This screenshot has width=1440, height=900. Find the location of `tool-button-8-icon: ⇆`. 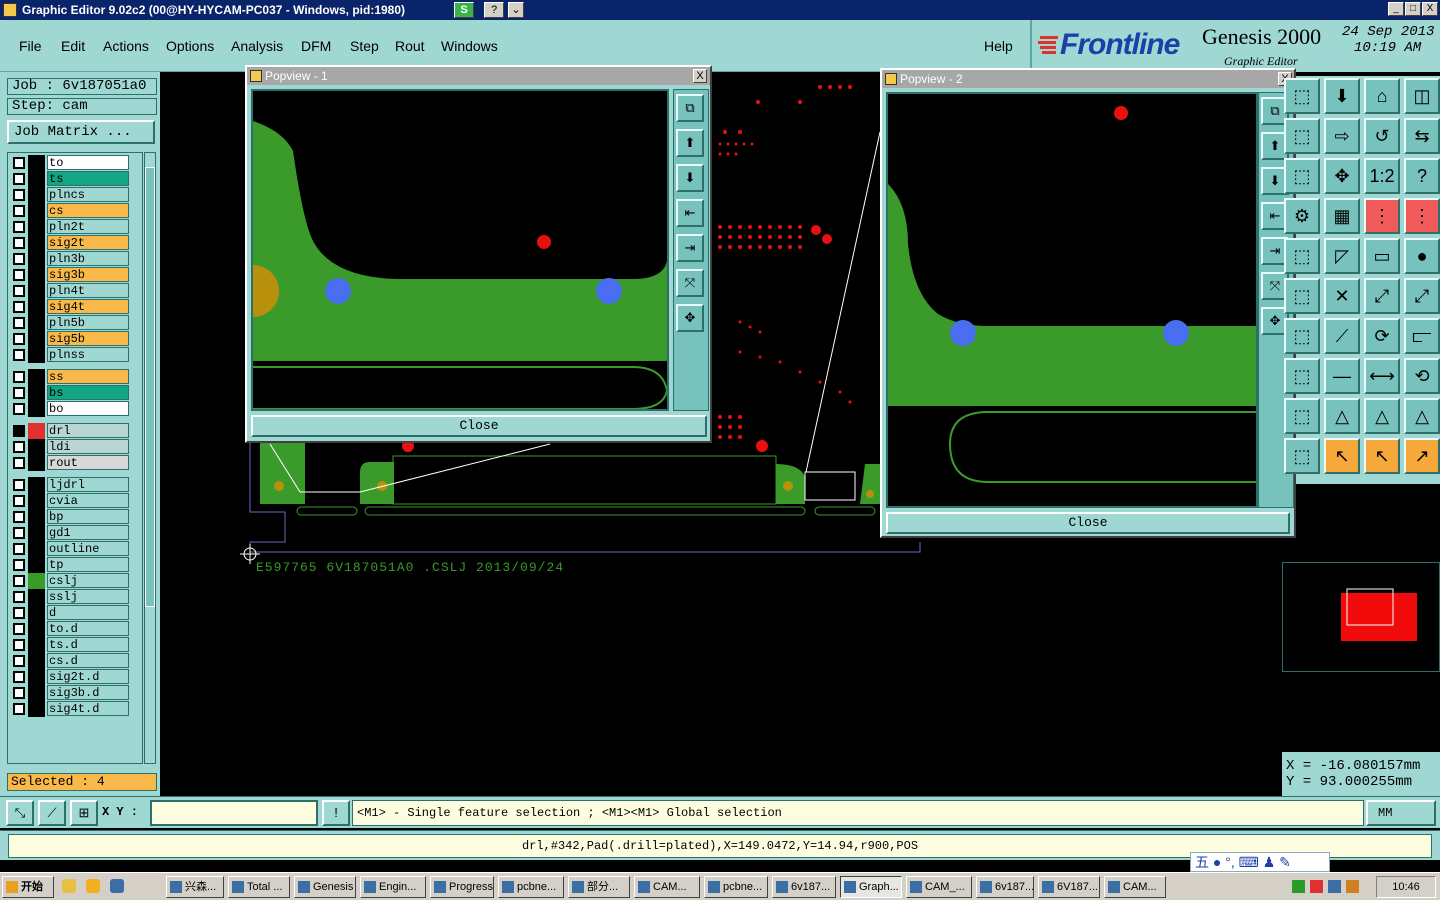

tool-button-8-icon: ⇆ is located at coordinates (1422, 136).